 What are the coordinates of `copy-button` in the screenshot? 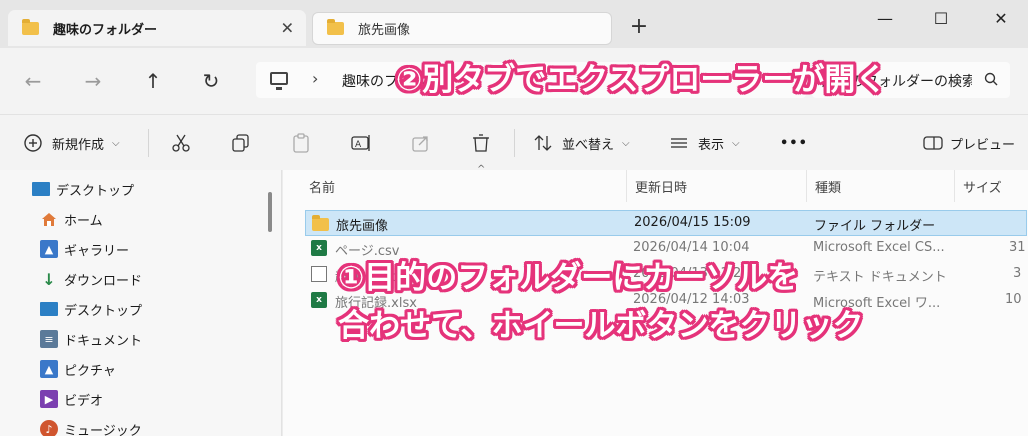 It's located at (241, 143).